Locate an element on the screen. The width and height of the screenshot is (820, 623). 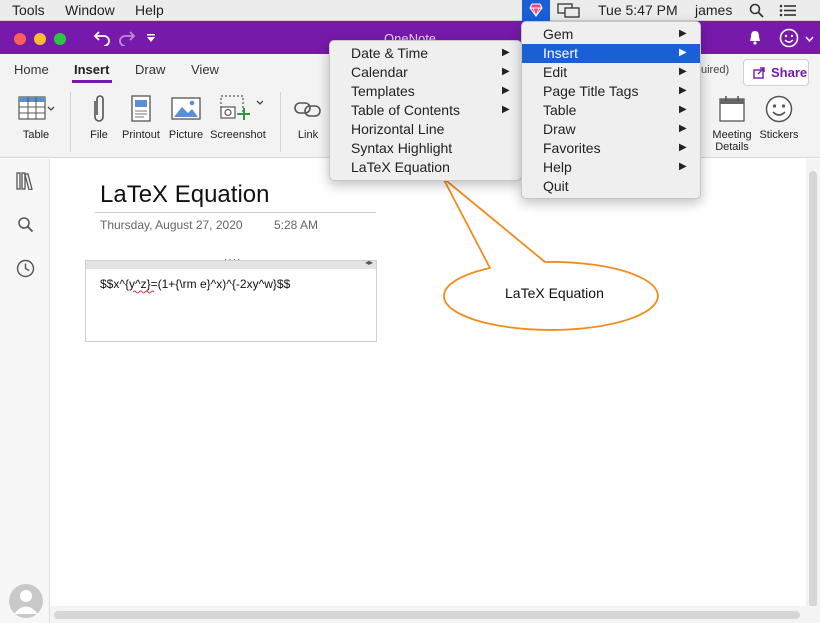
insert-submenu-item-templates: Templates ▶ is located at coordinates (425, 91).